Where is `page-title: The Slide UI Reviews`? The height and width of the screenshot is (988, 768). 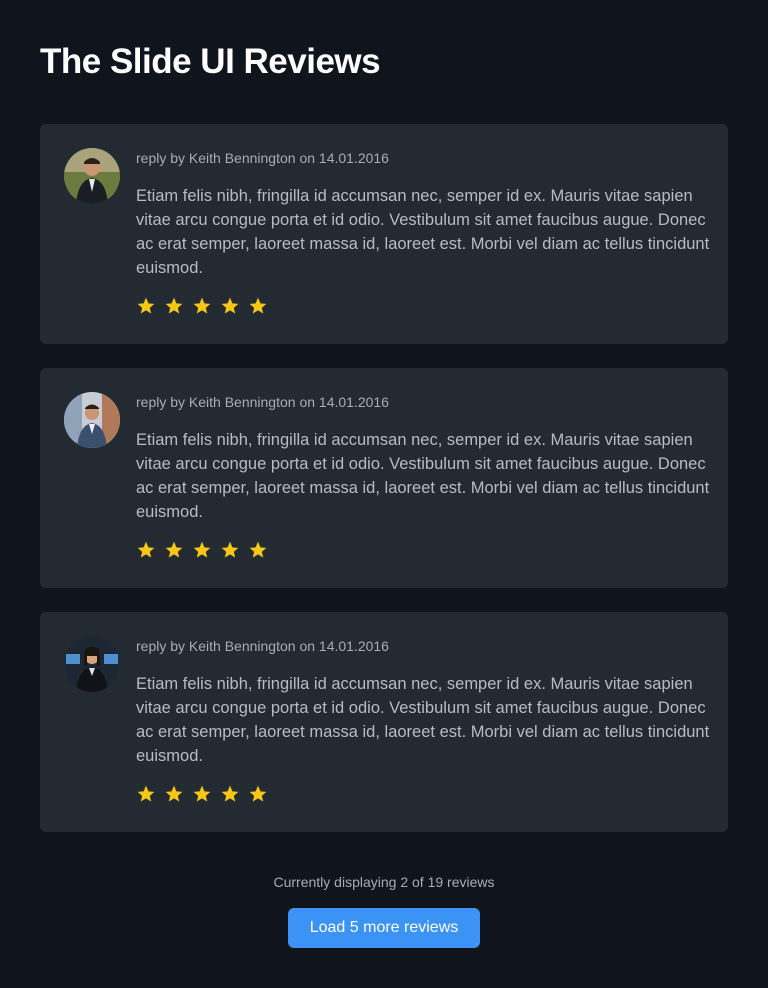 page-title: The Slide UI Reviews is located at coordinates (210, 61).